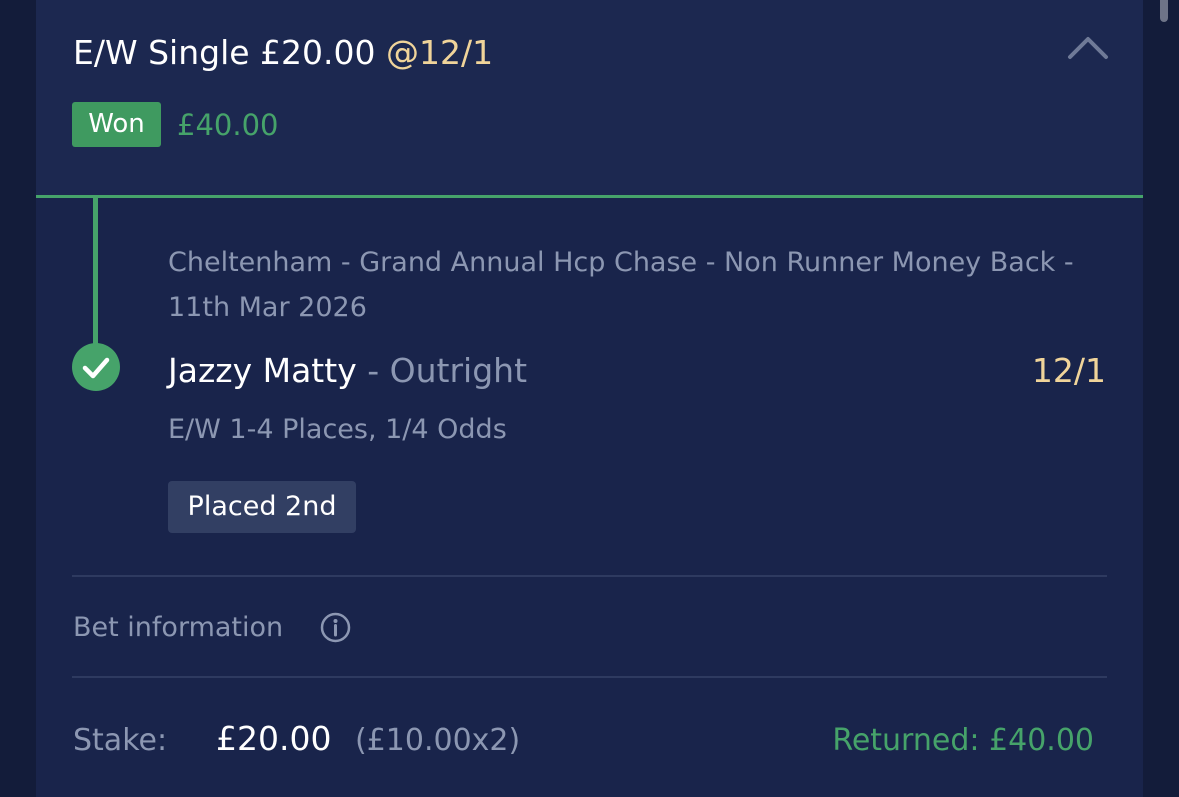 This screenshot has height=797, width=1179. I want to click on collapse-button, so click(1088, 47).